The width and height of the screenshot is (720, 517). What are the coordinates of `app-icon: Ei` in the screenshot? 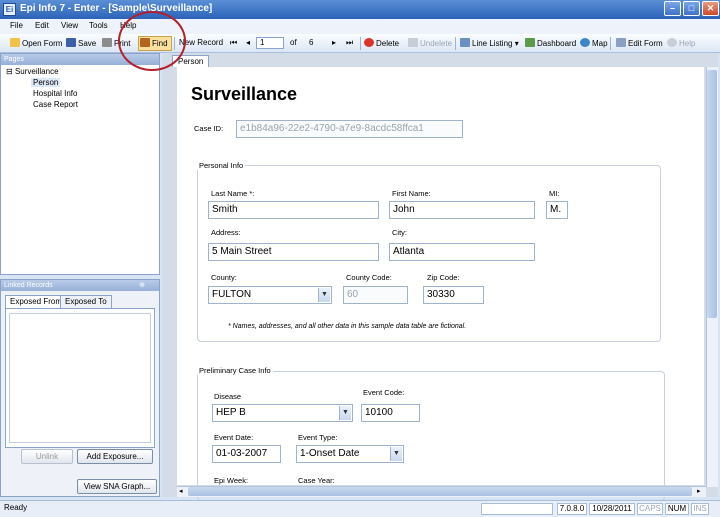 It's located at (9, 9).